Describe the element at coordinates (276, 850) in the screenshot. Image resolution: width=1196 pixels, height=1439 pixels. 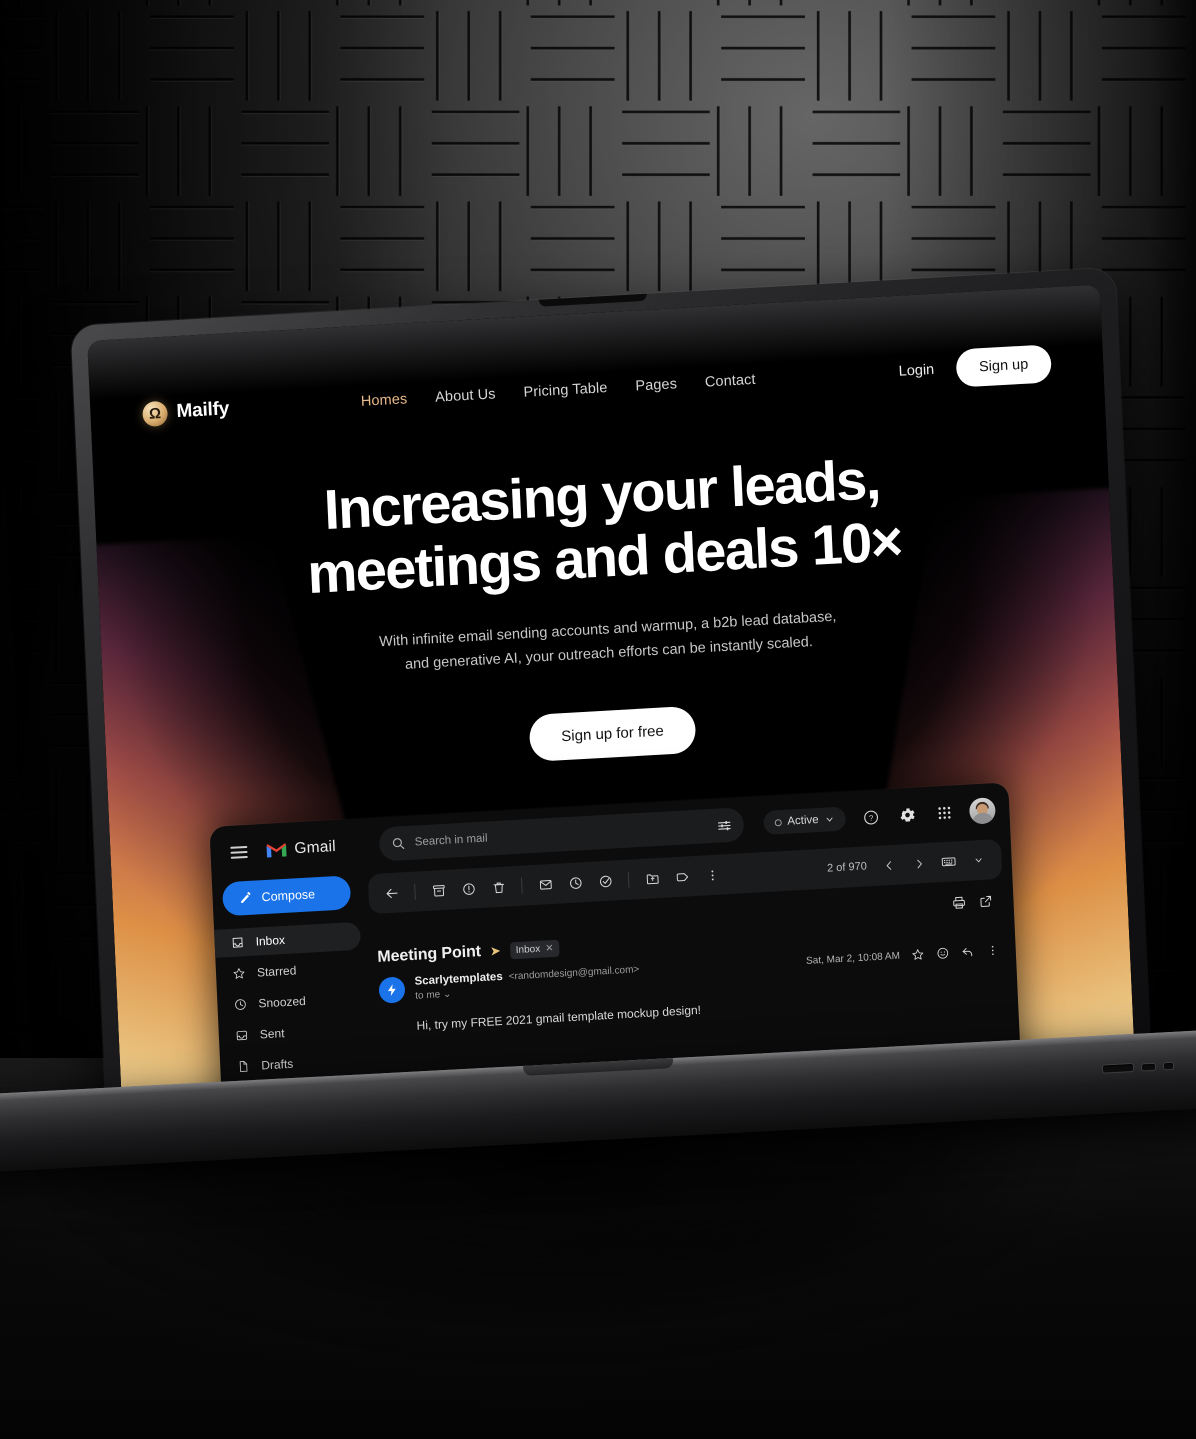
I see `gmail-m-icon` at that location.